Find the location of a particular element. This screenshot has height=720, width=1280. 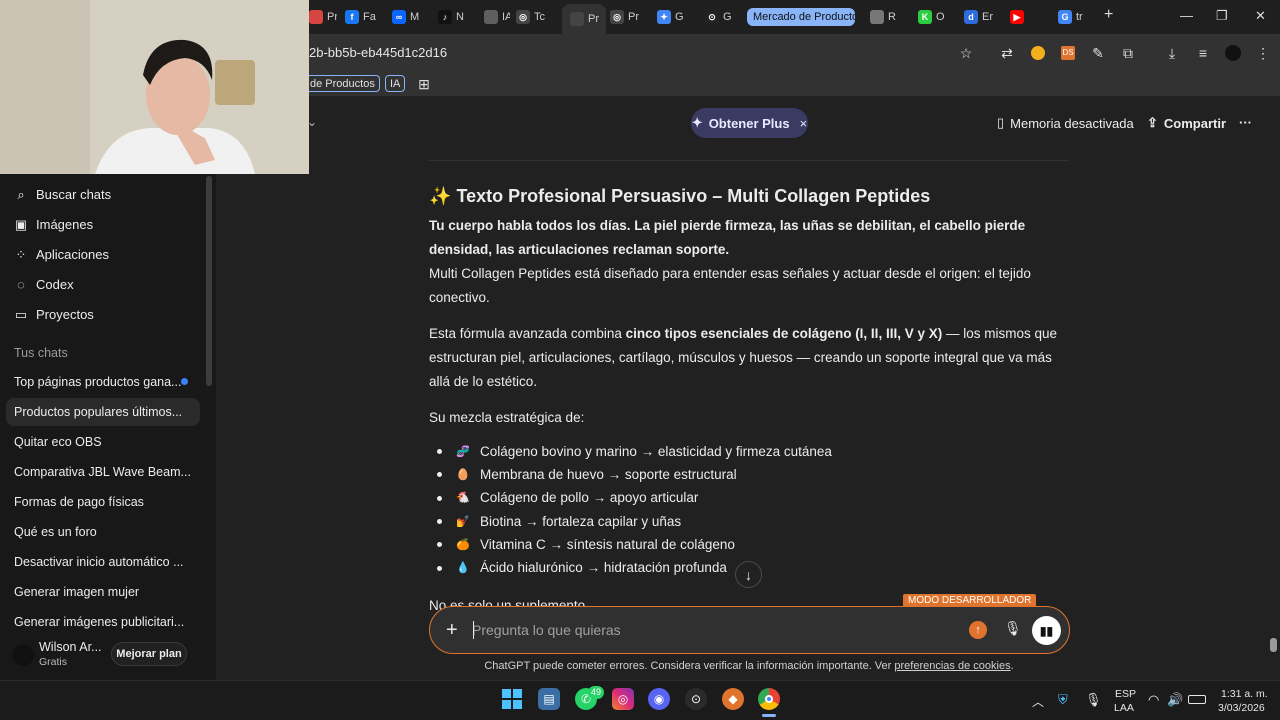

translate-icon: ⇄ is located at coordinates (1007, 53).